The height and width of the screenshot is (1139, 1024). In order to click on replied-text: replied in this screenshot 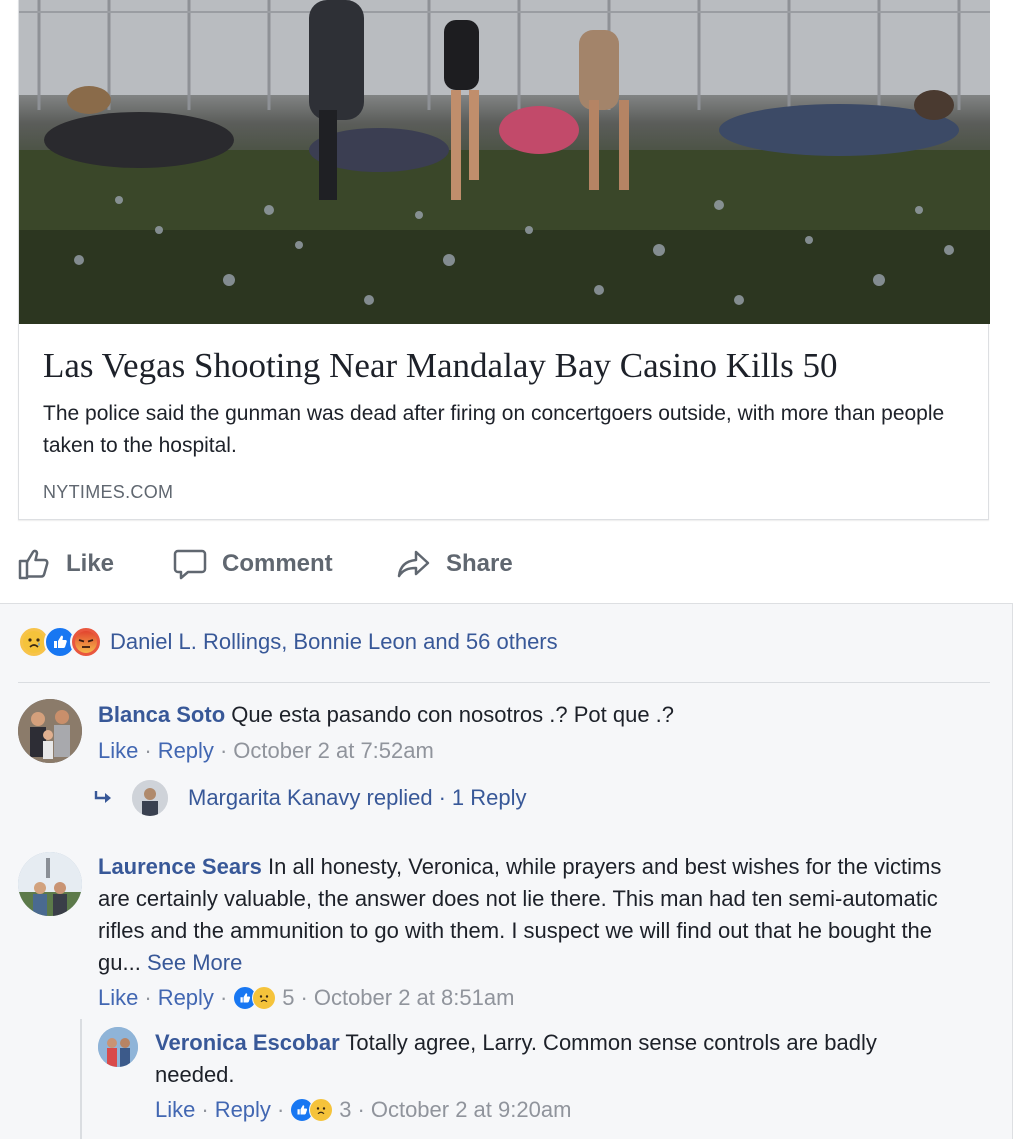, I will do `click(399, 797)`.